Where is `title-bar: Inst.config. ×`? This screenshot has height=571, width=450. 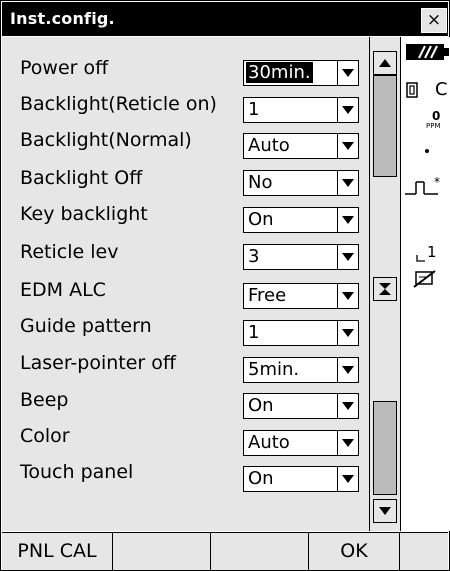 title-bar: Inst.config. × is located at coordinates (225, 19).